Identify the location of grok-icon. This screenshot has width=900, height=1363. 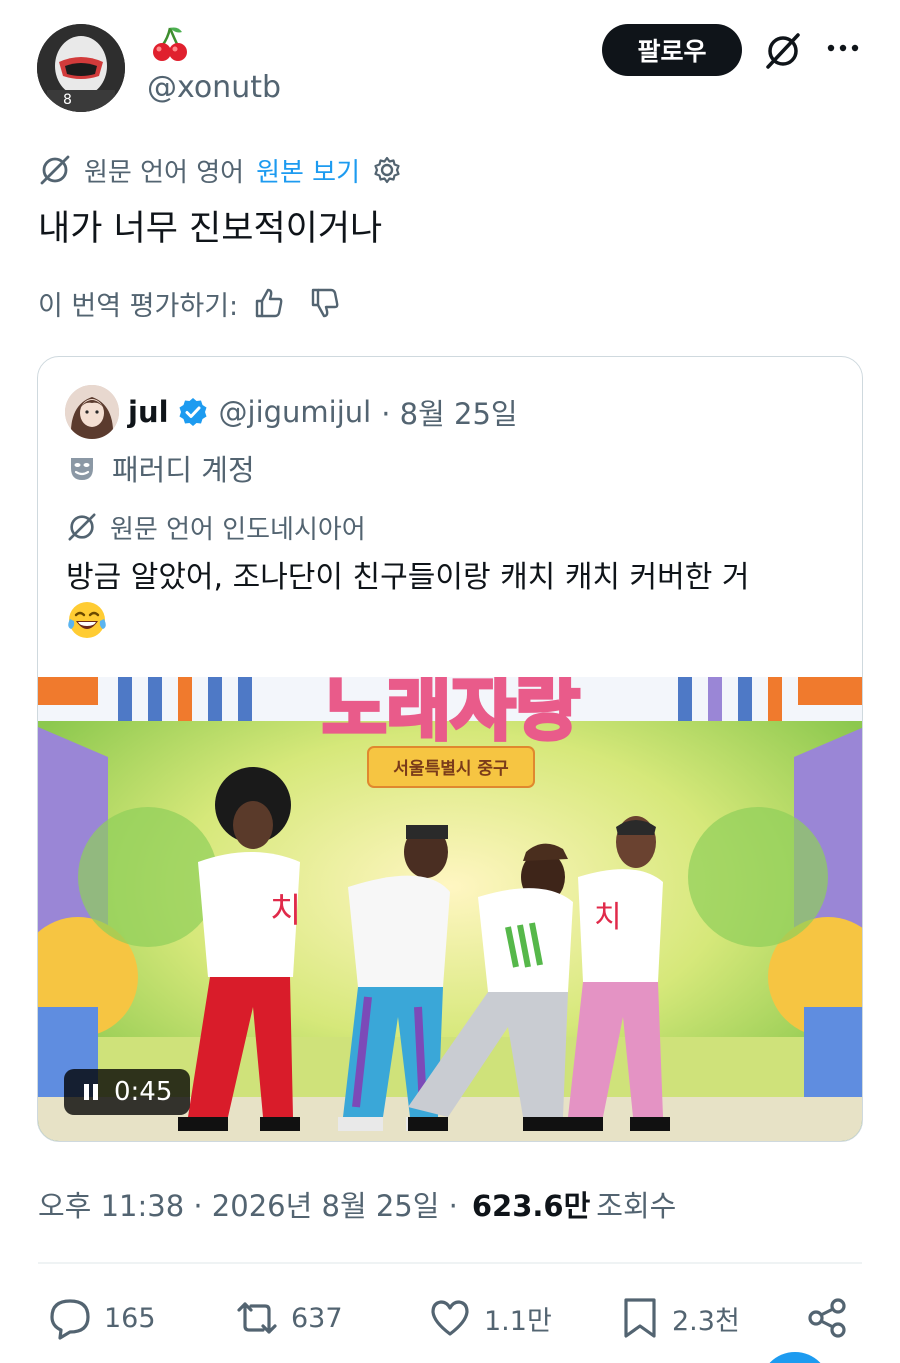
(783, 51).